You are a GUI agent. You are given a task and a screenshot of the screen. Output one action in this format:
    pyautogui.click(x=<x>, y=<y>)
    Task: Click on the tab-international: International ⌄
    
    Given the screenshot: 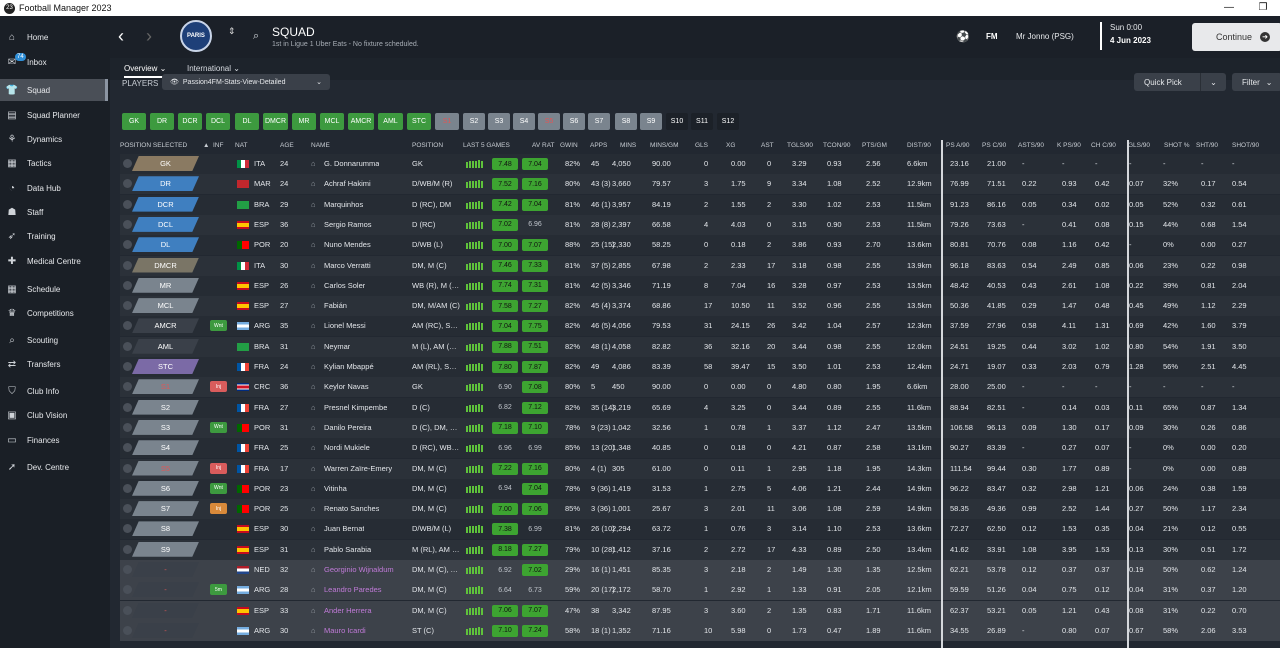 What is the action you would take?
    pyautogui.click(x=213, y=68)
    